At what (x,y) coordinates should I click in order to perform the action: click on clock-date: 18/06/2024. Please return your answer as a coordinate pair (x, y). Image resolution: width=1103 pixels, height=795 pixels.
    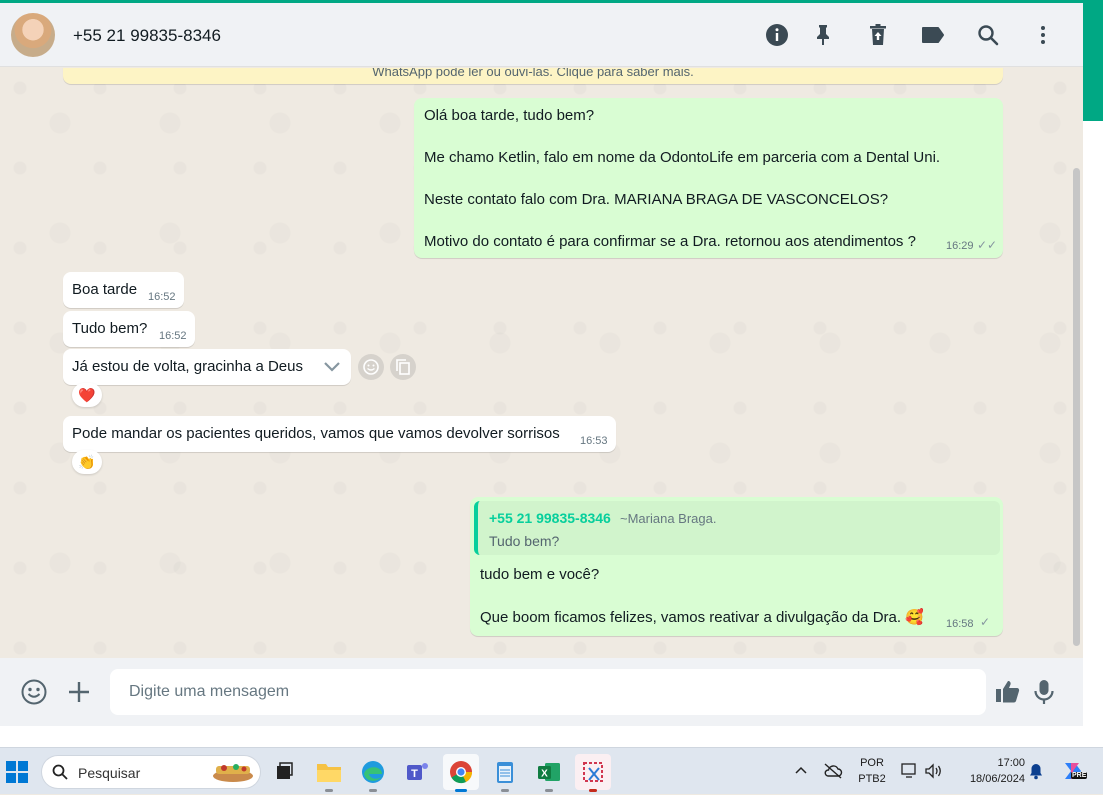
    Looking at the image, I should click on (990, 779).